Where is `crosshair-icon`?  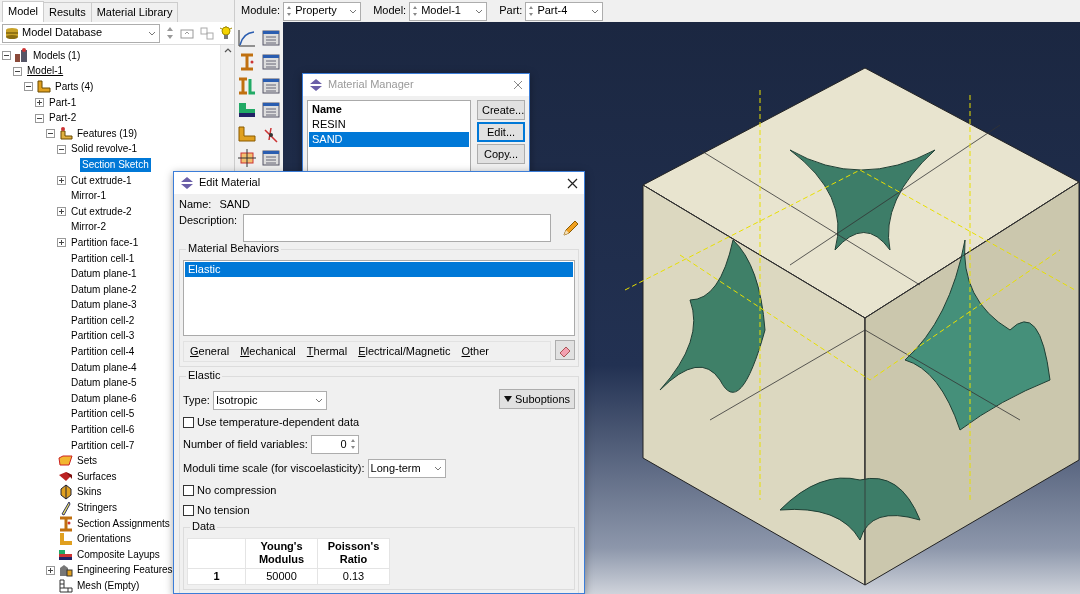 crosshair-icon is located at coordinates (247, 158).